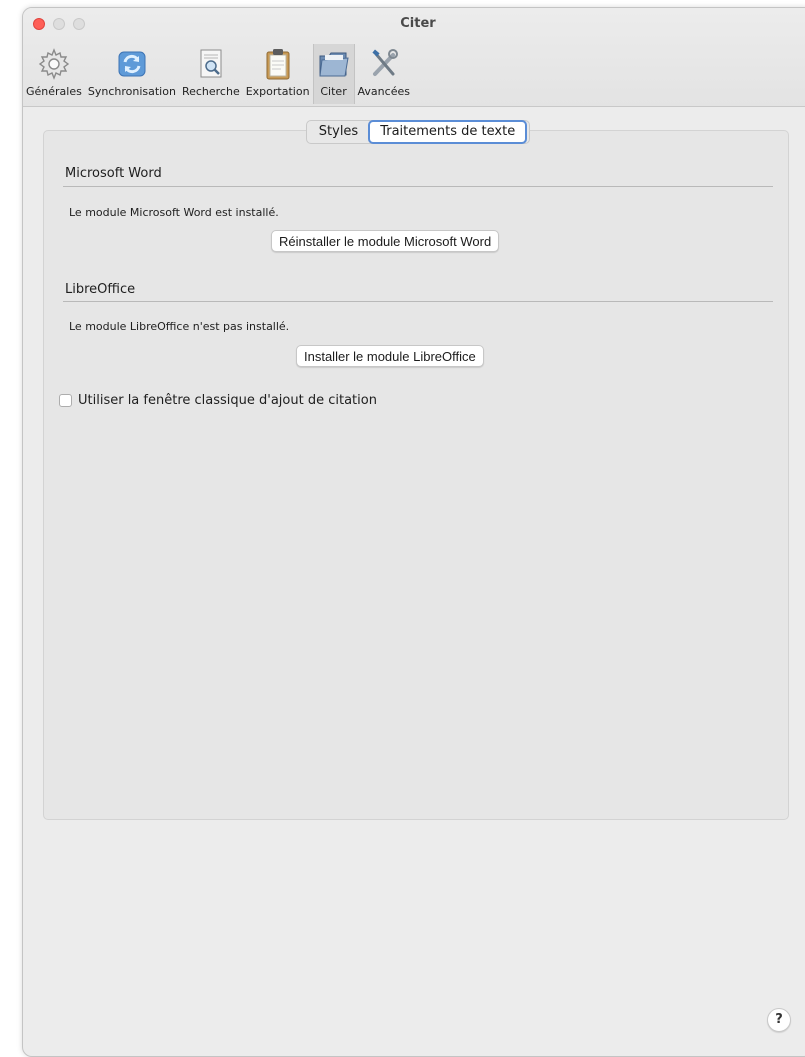 The height and width of the screenshot is (1057, 805). Describe the element at coordinates (385, 241) in the screenshot. I see `reinstall-word-module-button: Réinstaller le module Microsoft Word` at that location.